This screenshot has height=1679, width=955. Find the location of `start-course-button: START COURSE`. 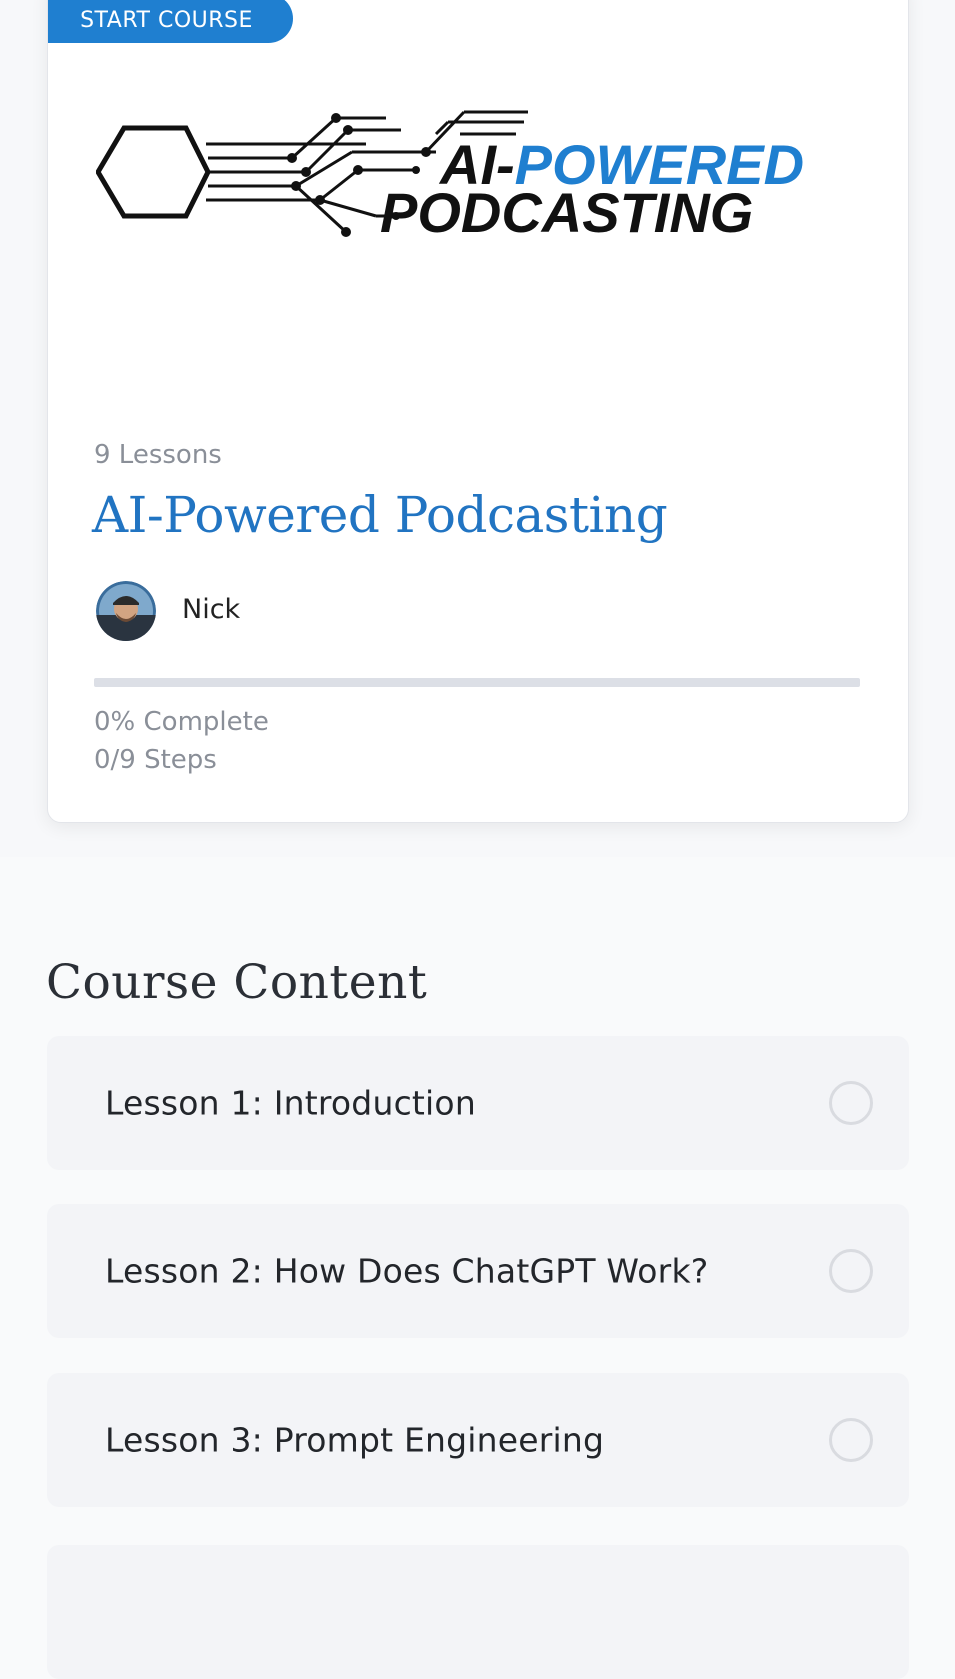

start-course-button: START COURSE is located at coordinates (170, 21).